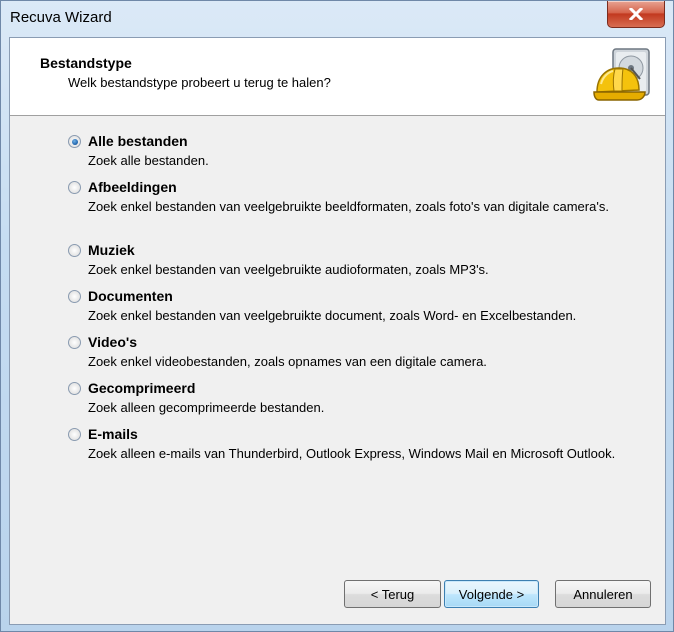 This screenshot has height=632, width=674. Describe the element at coordinates (603, 594) in the screenshot. I see `cancel-button: Annuleren` at that location.